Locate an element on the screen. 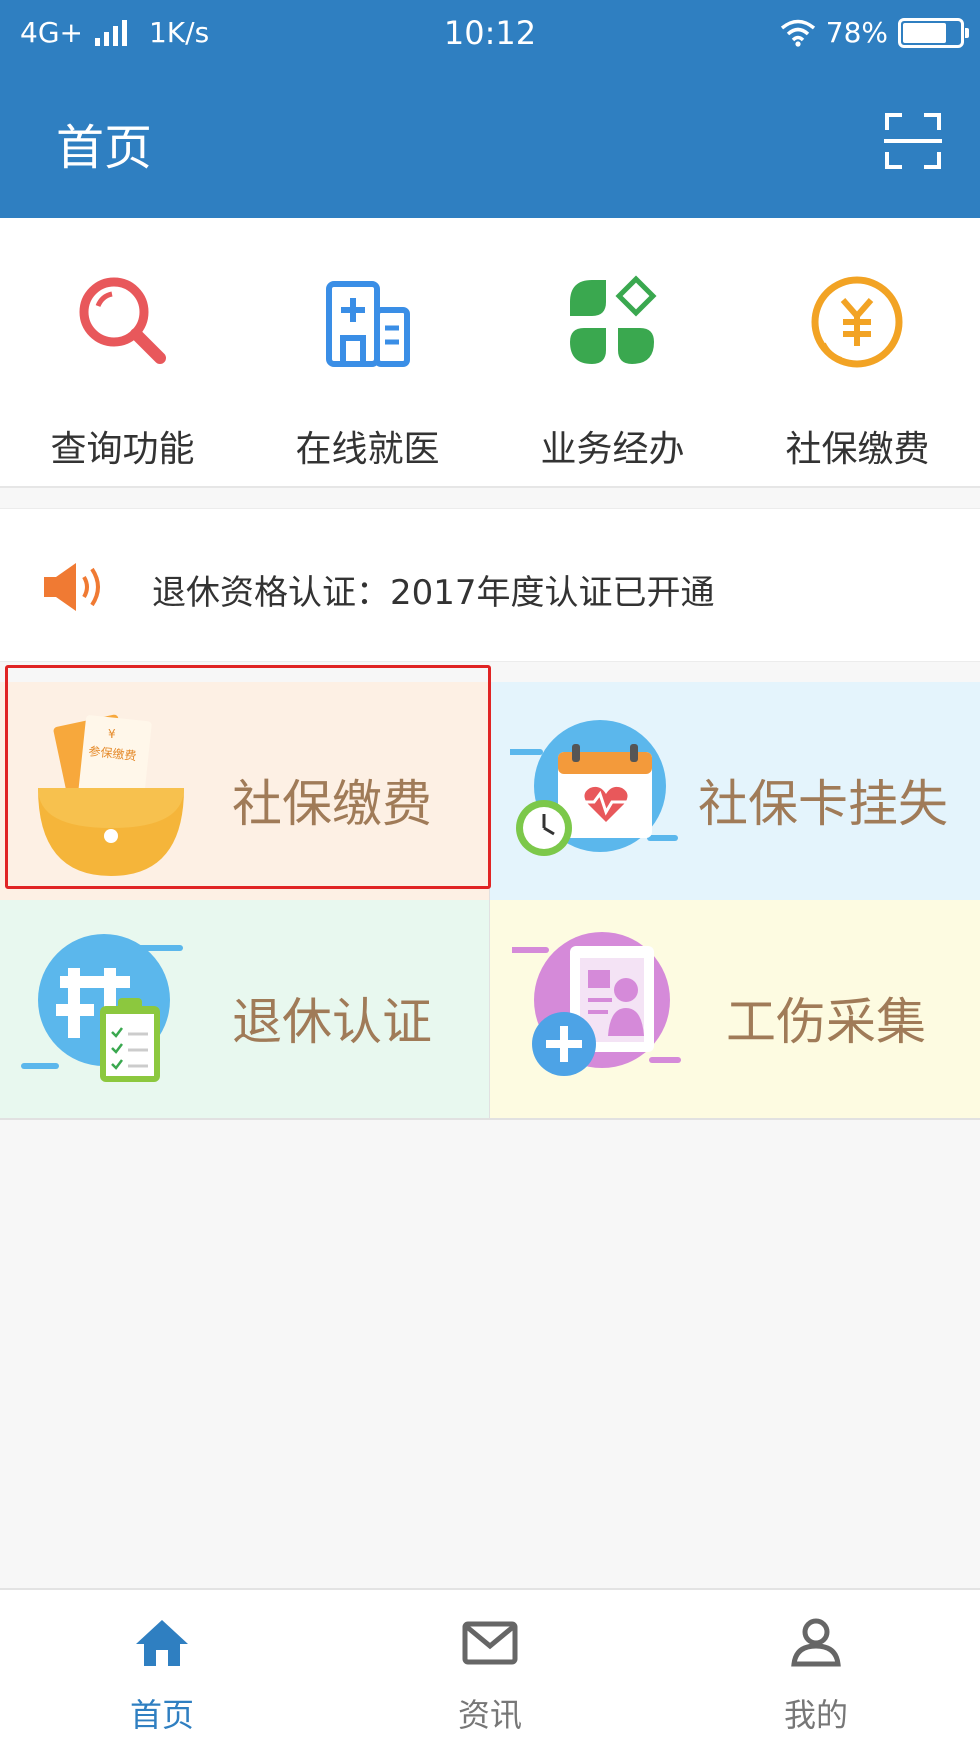 The image size is (980, 1742). wifi-icon is located at coordinates (797, 33).